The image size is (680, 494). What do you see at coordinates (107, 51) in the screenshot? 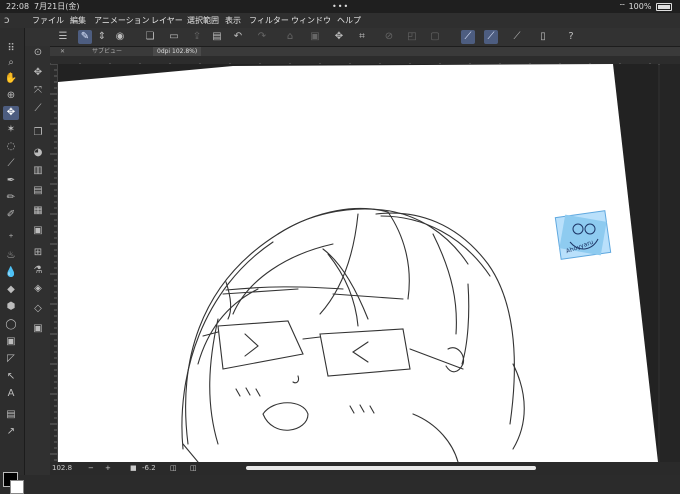
I see `sub-view-tab: サブビュー` at bounding box center [107, 51].